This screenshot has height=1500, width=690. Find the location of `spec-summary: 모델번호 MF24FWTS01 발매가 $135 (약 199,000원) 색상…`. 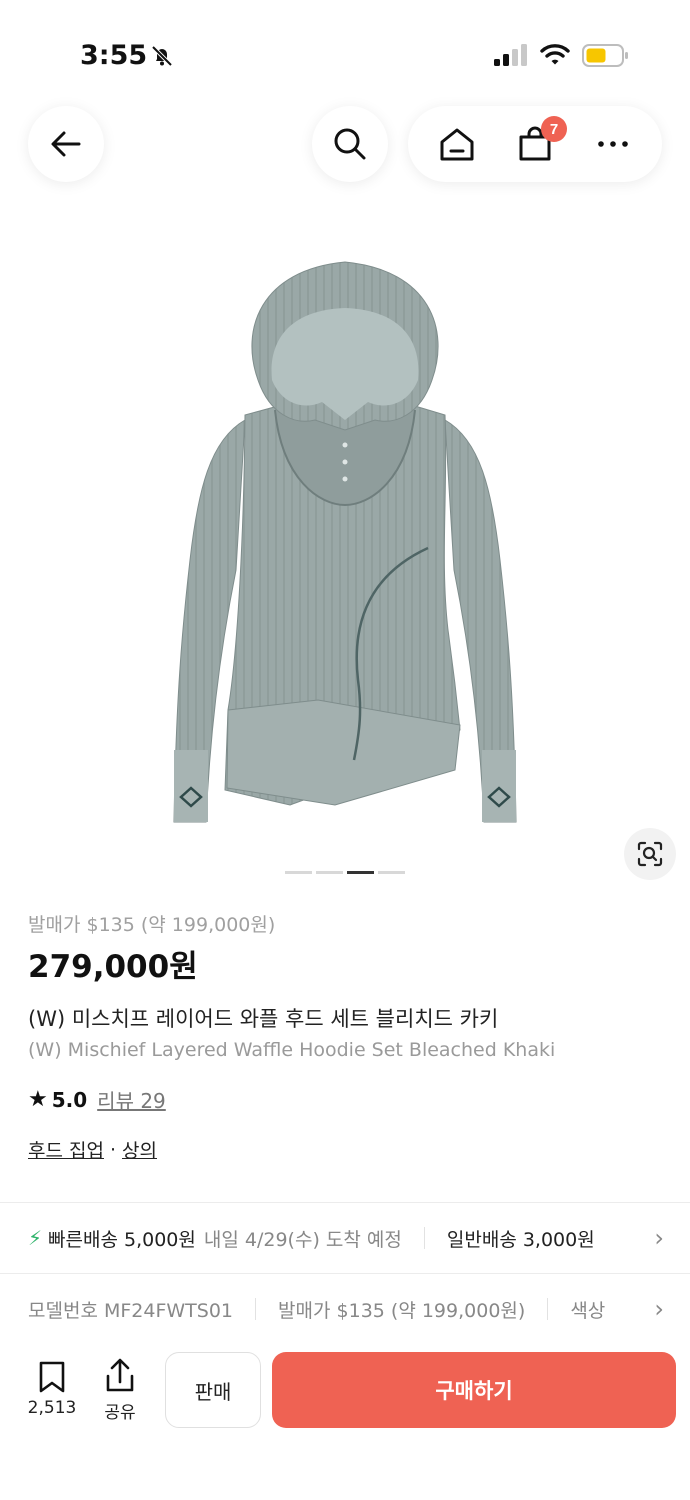

spec-summary: 모델번호 MF24FWTS01 발매가 $135 (약 199,000원) 색상… is located at coordinates (359, 1309).